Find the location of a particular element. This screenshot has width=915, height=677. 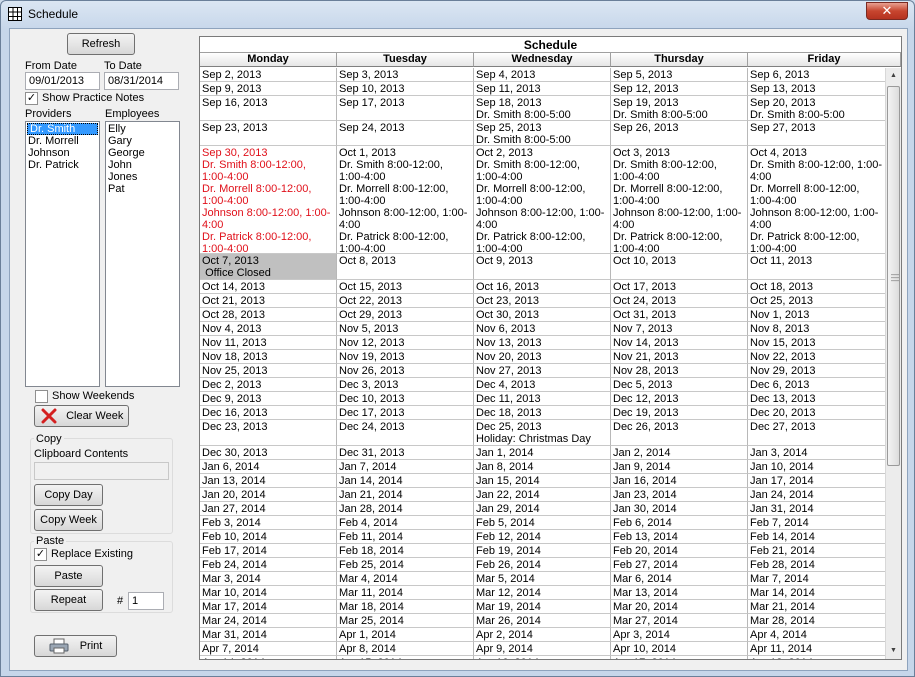

day-cell: Jan 31, 2014 is located at coordinates (817, 509).